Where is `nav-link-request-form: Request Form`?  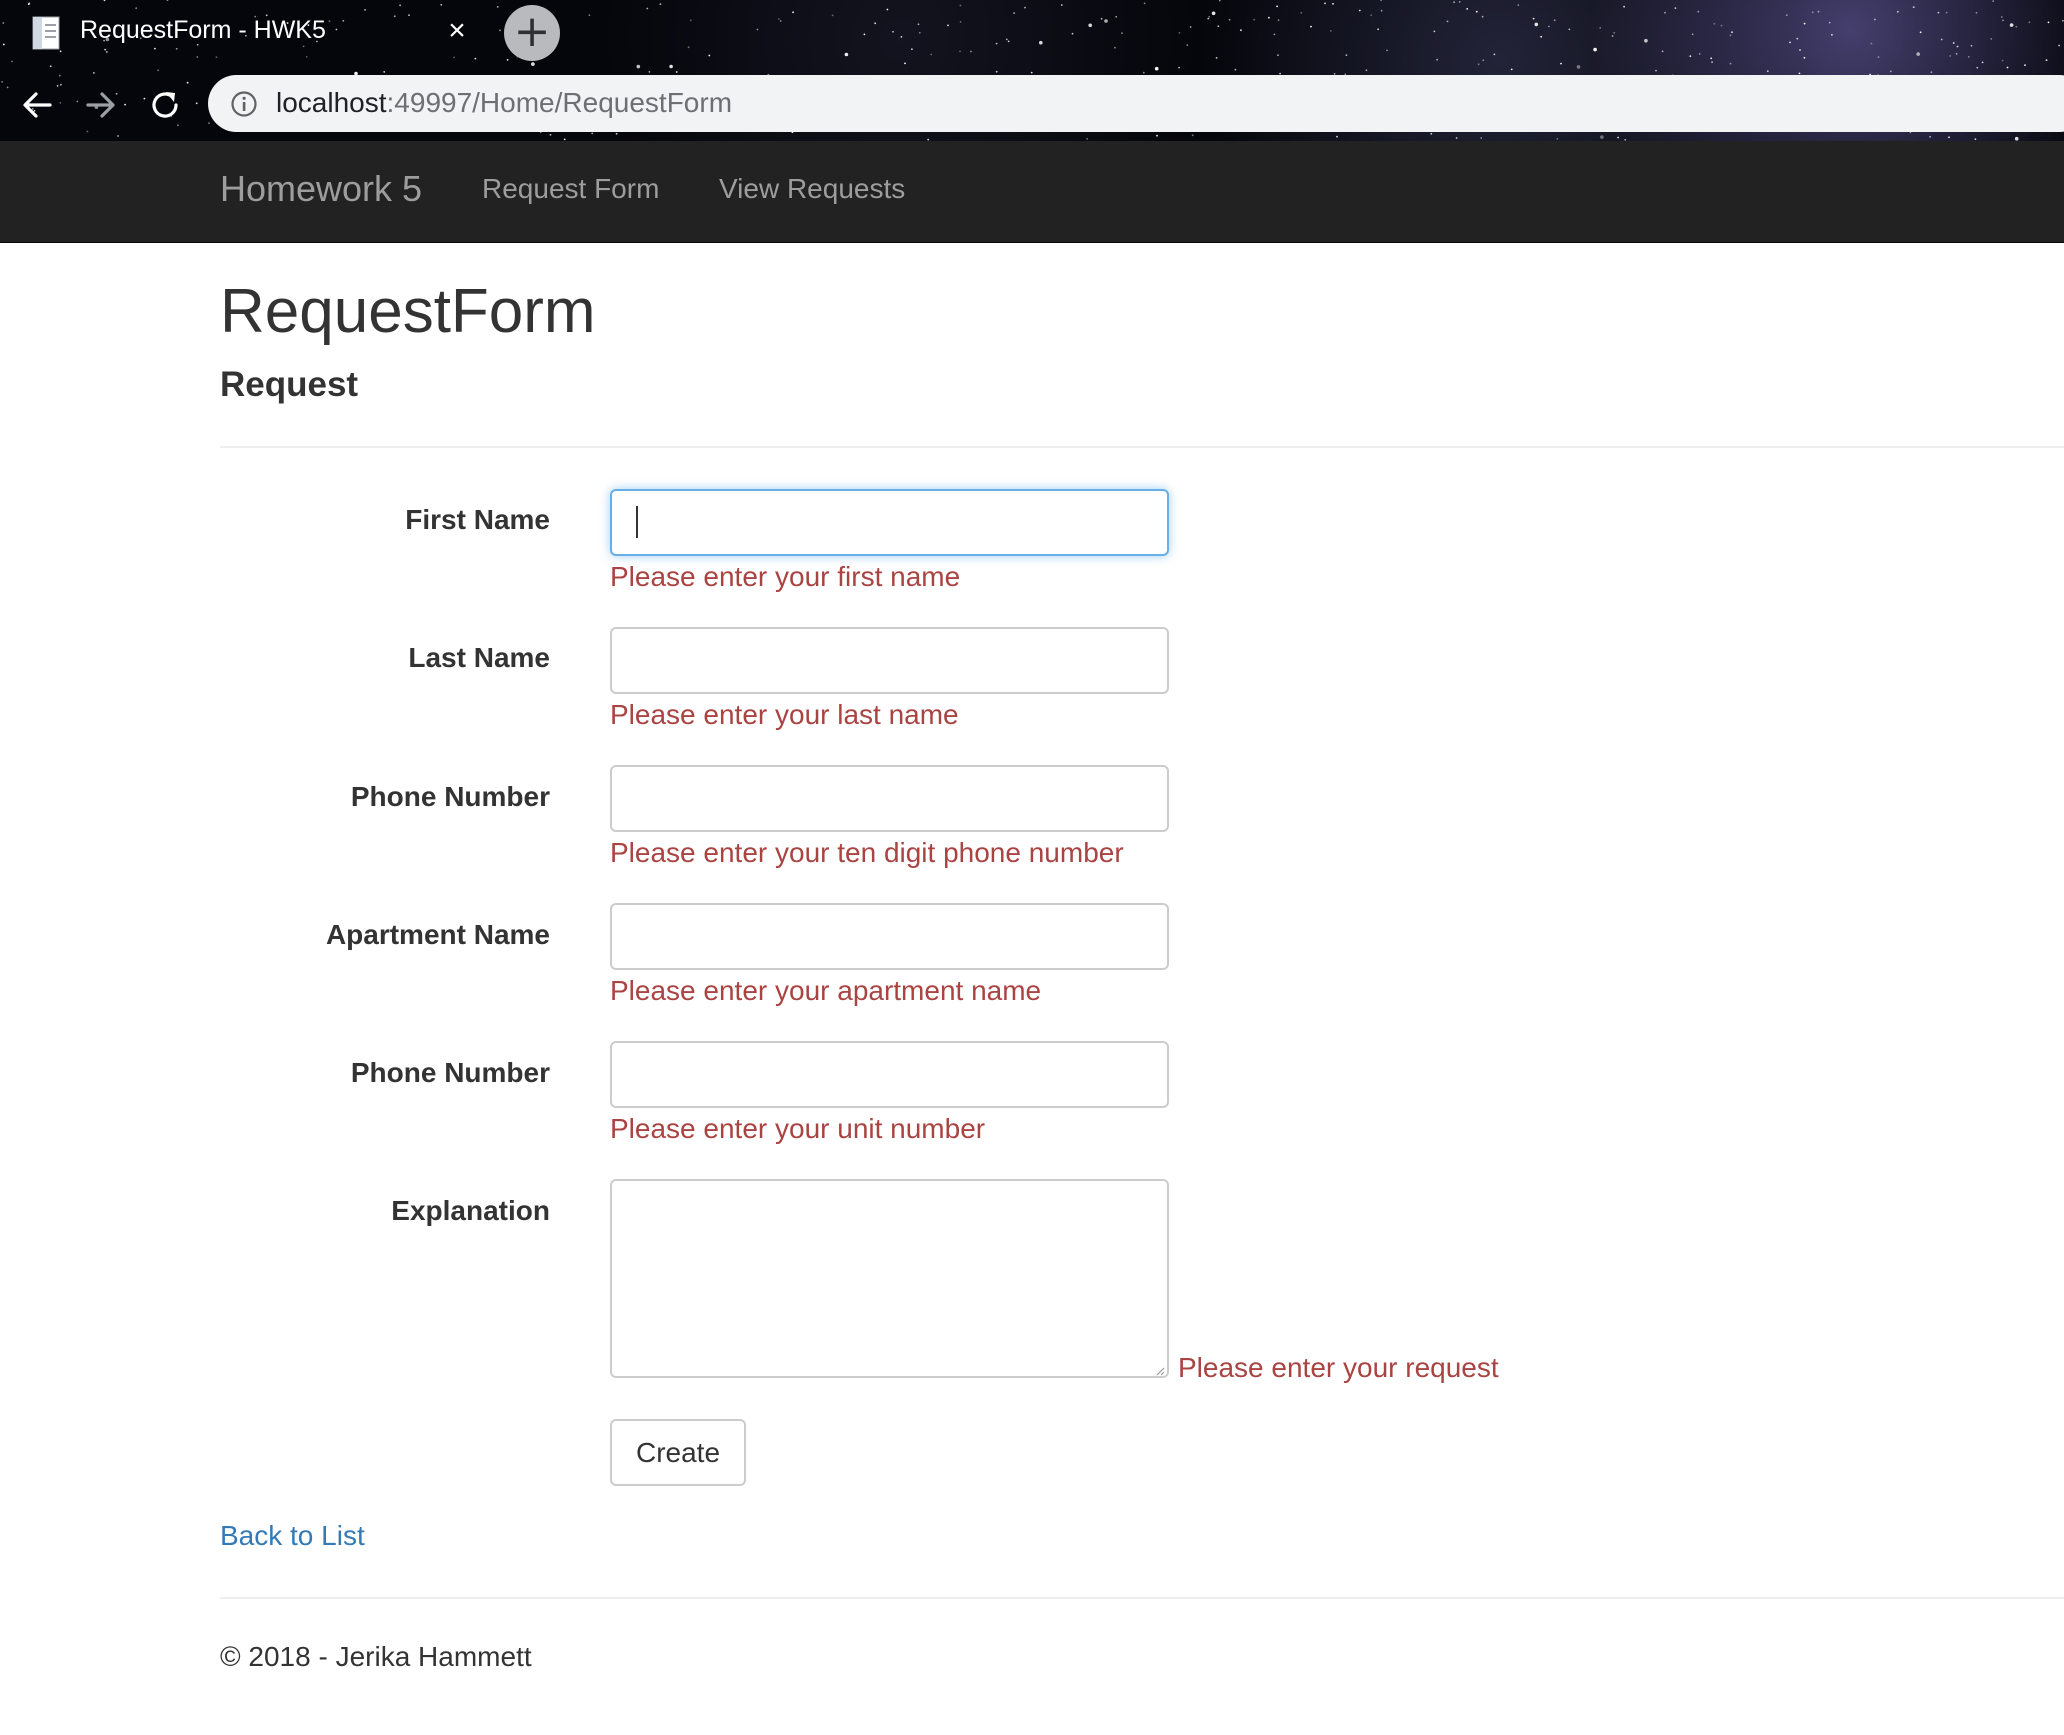
nav-link-request-form: Request Form is located at coordinates (570, 189).